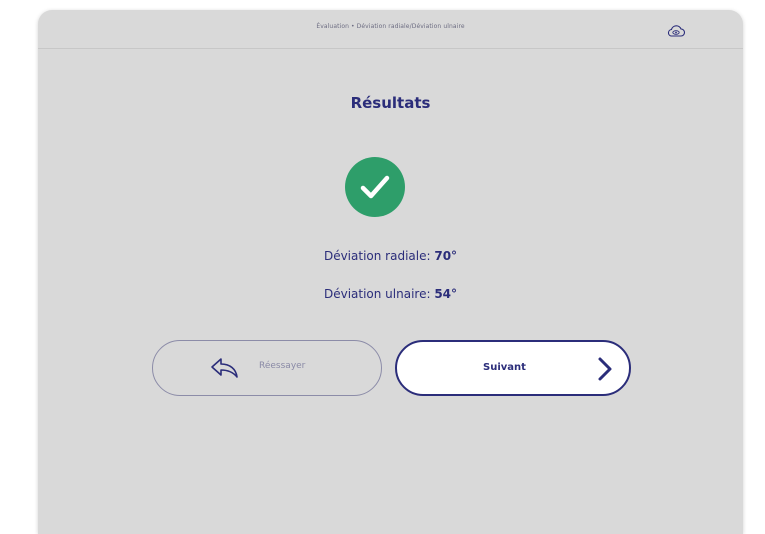  Describe the element at coordinates (225, 368) in the screenshot. I see `undo-arrow-icon` at that location.